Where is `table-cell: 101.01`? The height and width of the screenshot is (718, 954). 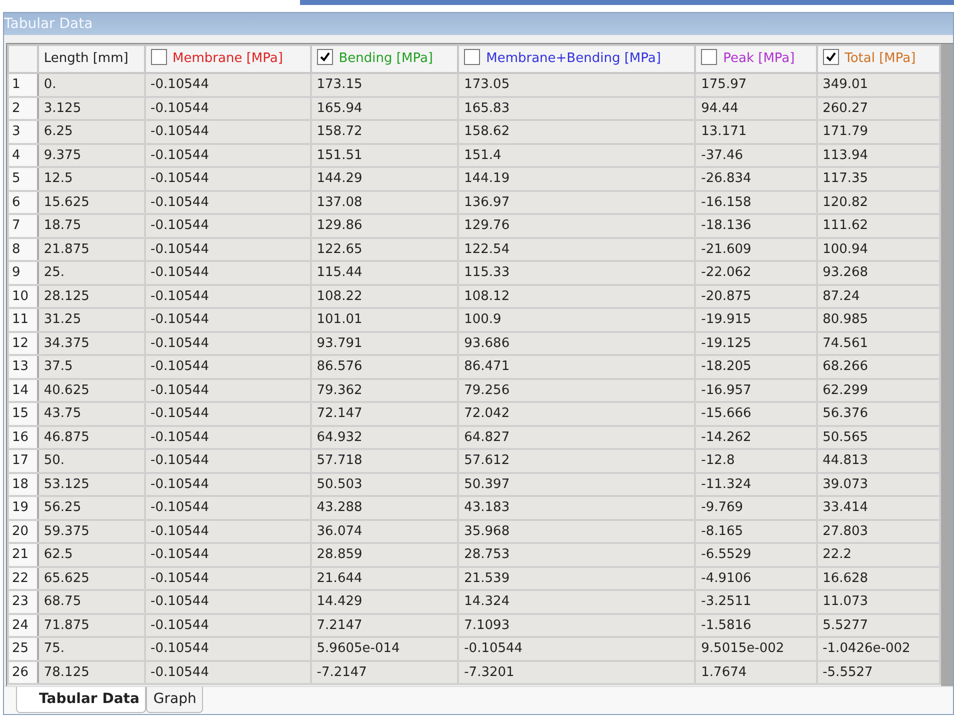
table-cell: 101.01 is located at coordinates (384, 320).